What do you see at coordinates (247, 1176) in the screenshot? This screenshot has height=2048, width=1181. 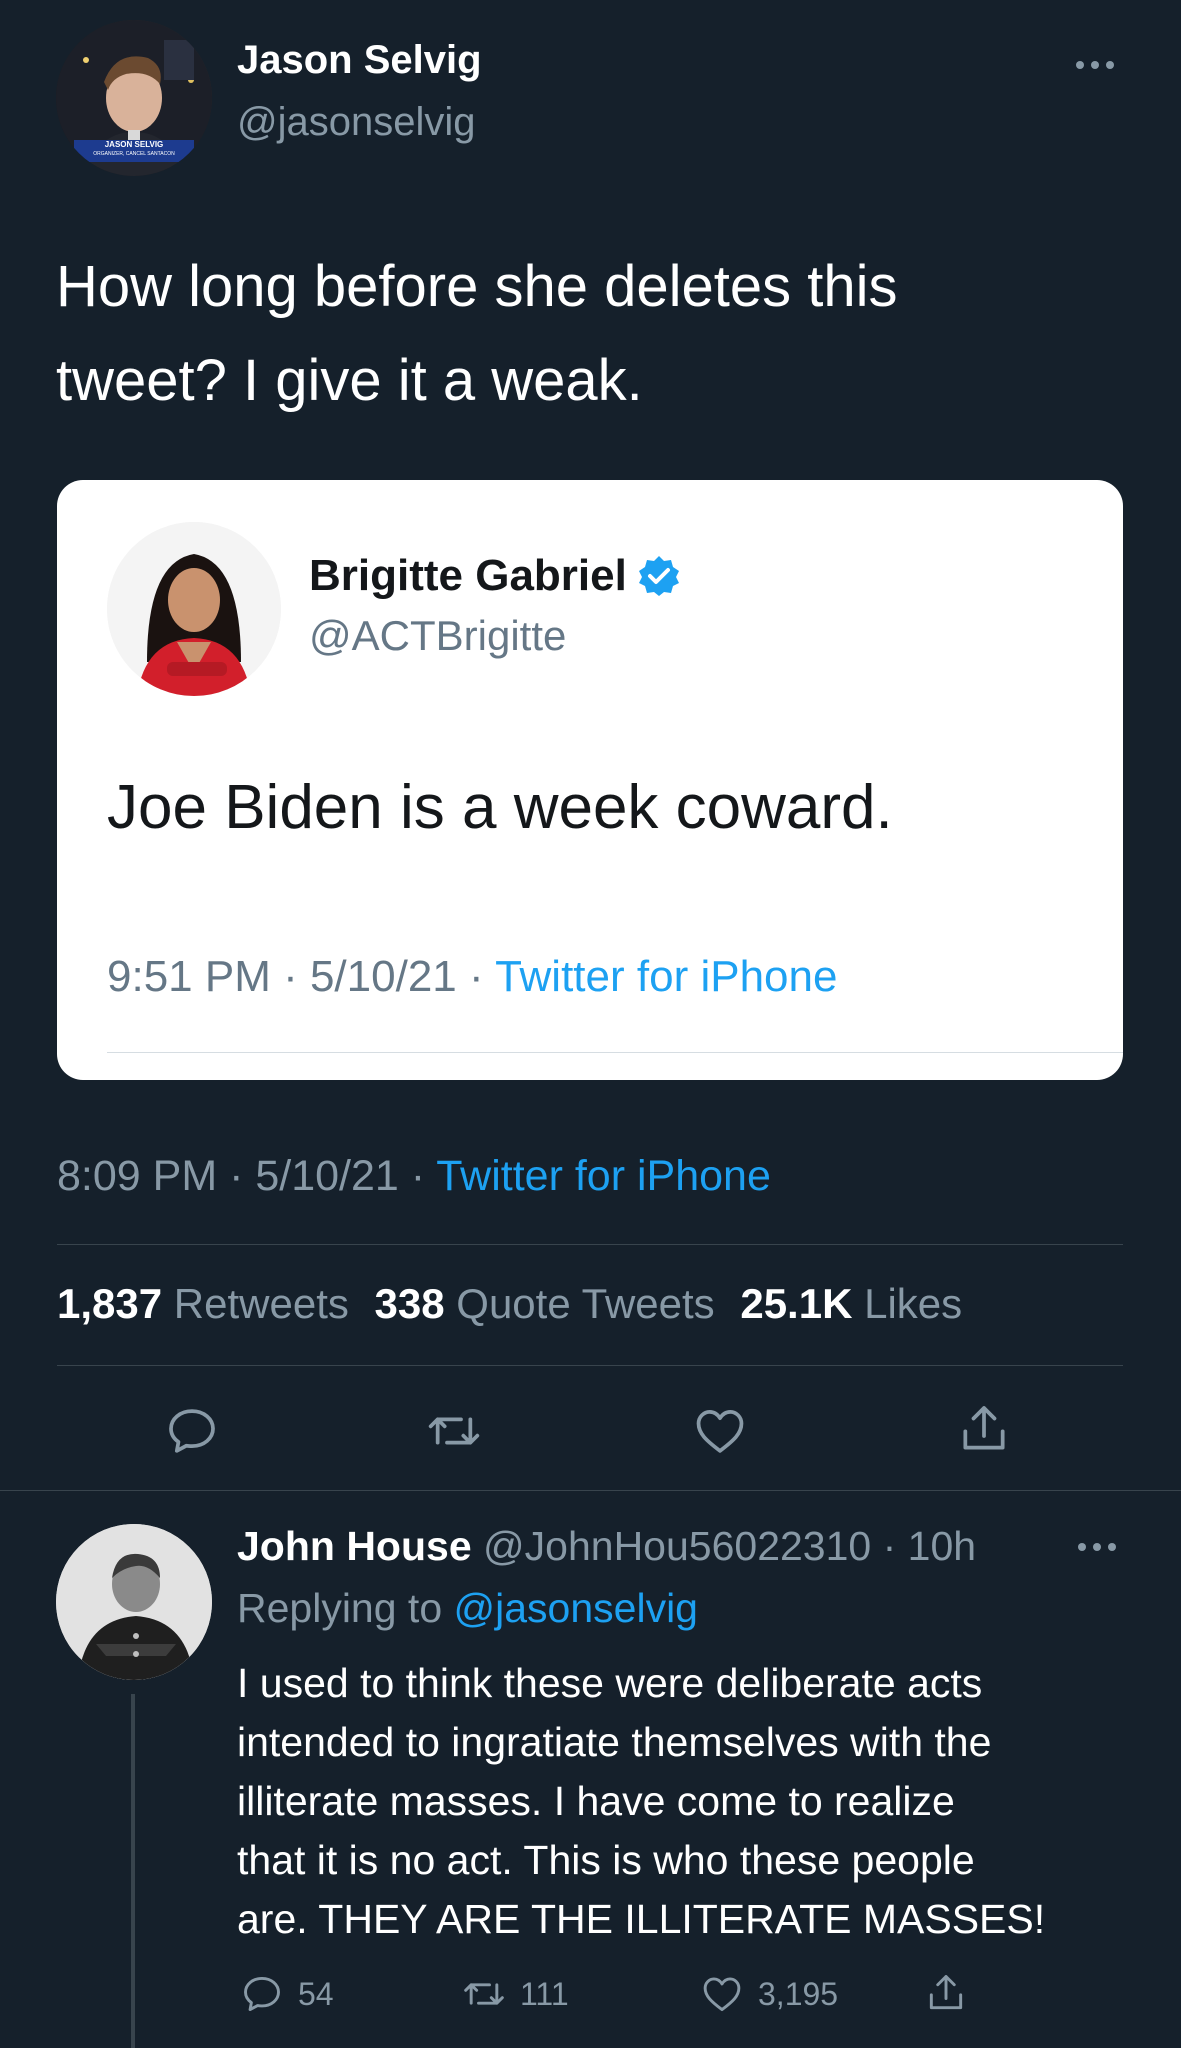 I see `tweet-timestamp: 8:09 PM · 5/10/21 ·` at bounding box center [247, 1176].